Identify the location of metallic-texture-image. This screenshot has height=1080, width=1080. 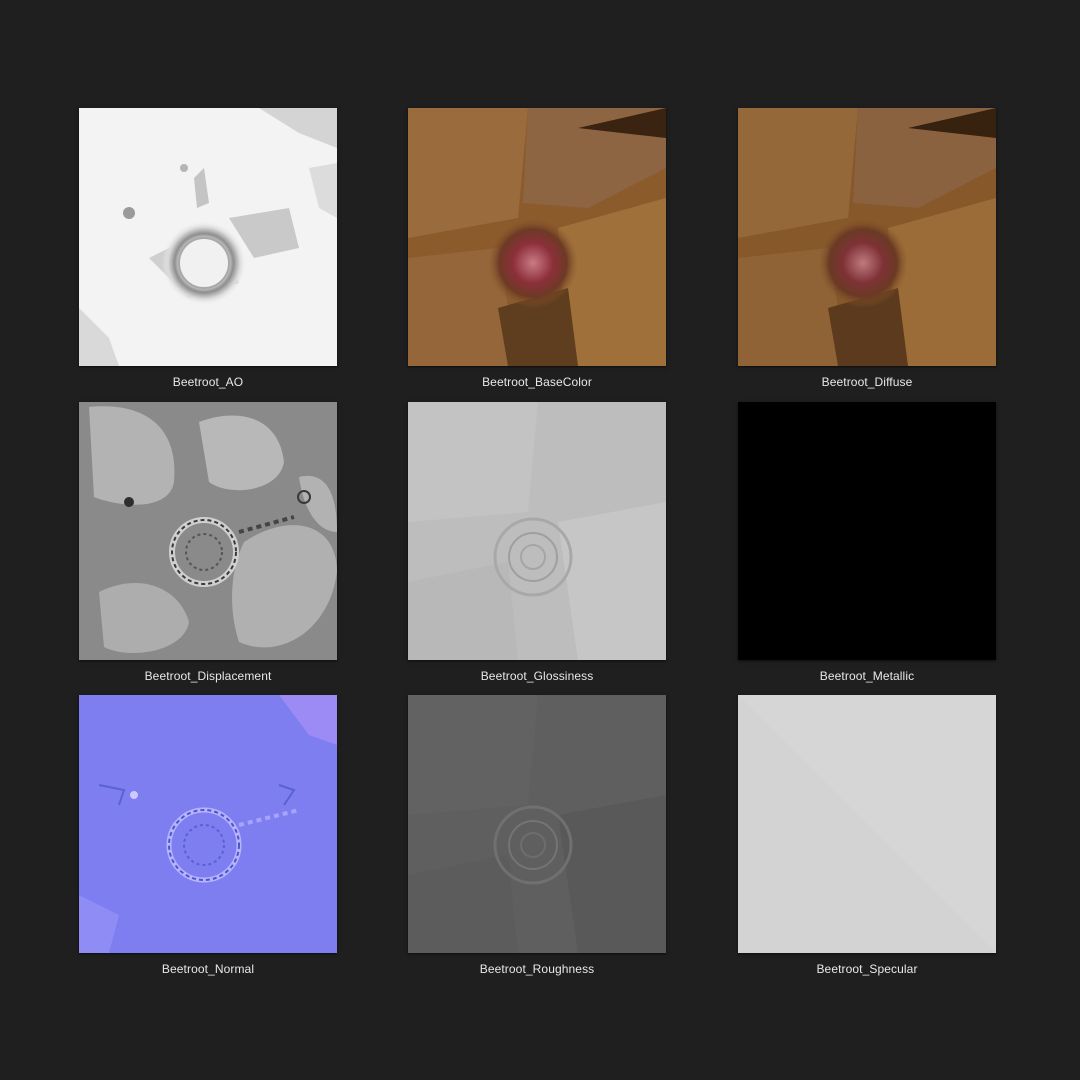
(867, 531).